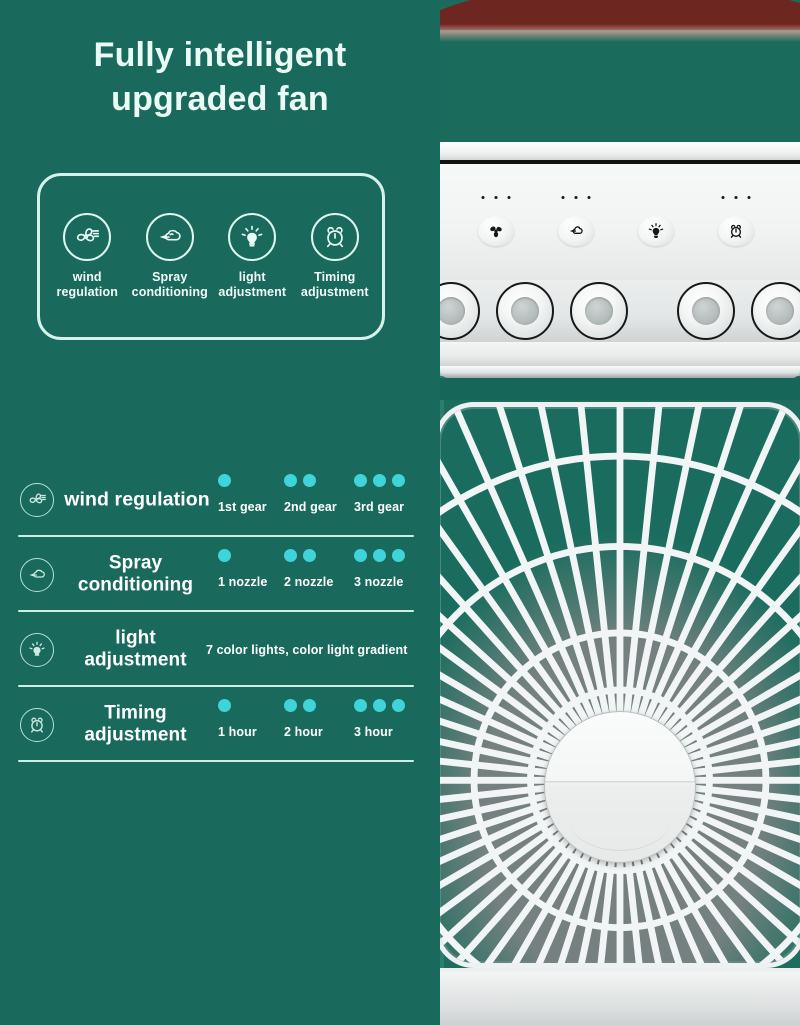 The width and height of the screenshot is (800, 1025). I want to click on feature-label-line1: Spray, so click(170, 277).